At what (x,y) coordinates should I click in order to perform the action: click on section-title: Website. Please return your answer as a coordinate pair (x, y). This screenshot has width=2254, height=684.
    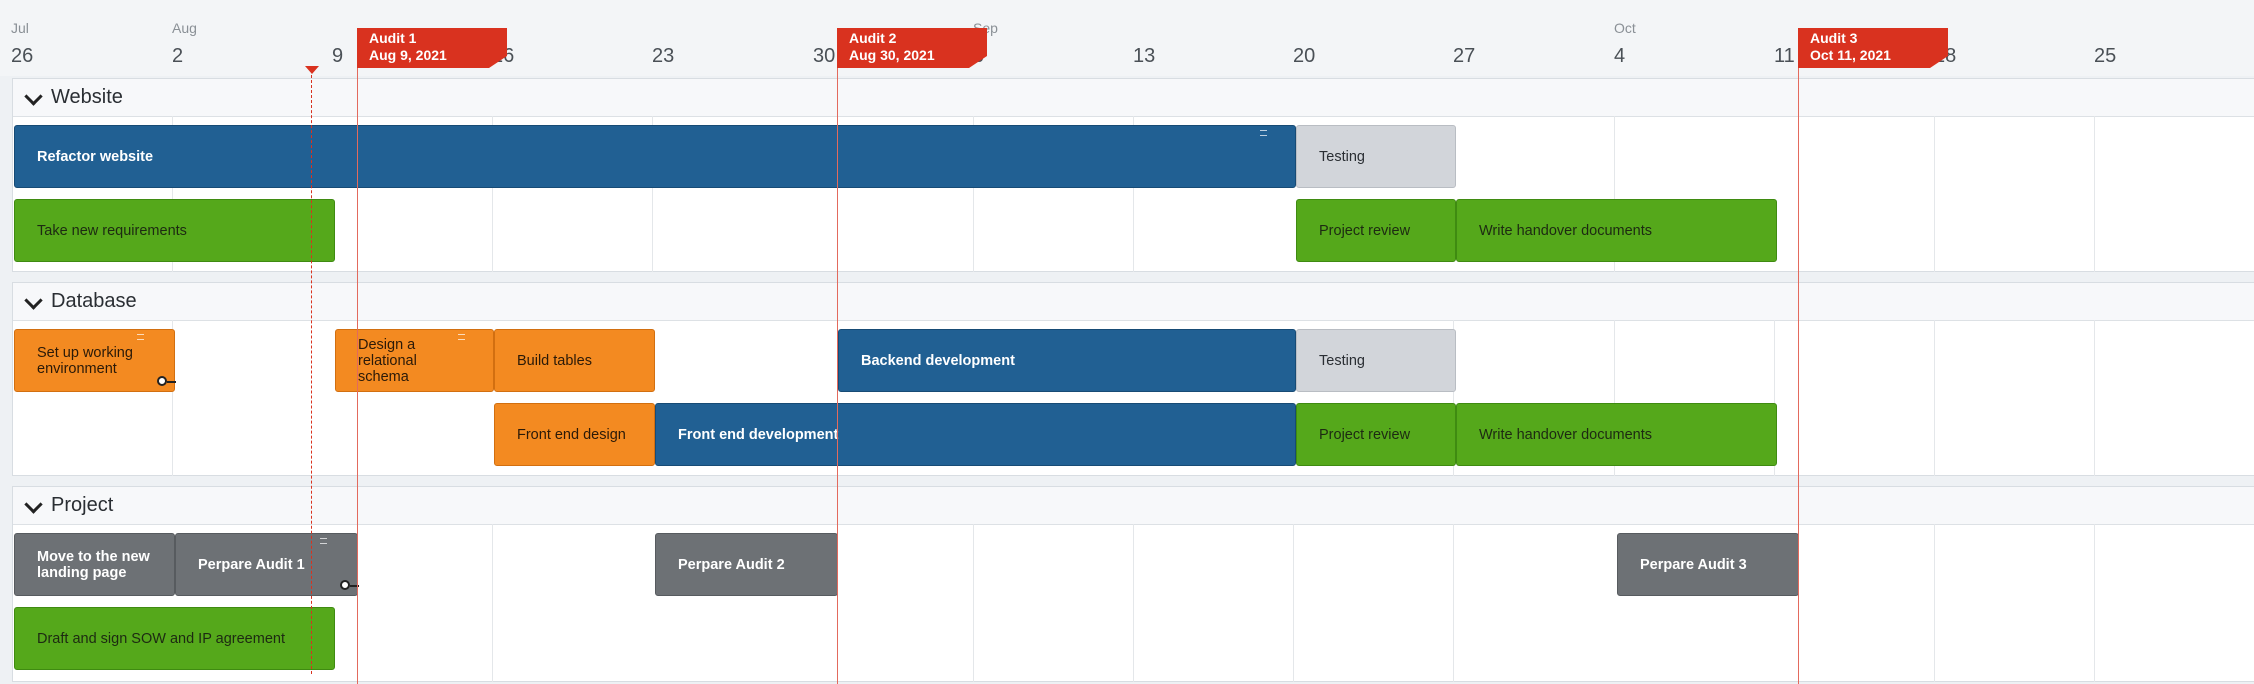
    Looking at the image, I should click on (87, 97).